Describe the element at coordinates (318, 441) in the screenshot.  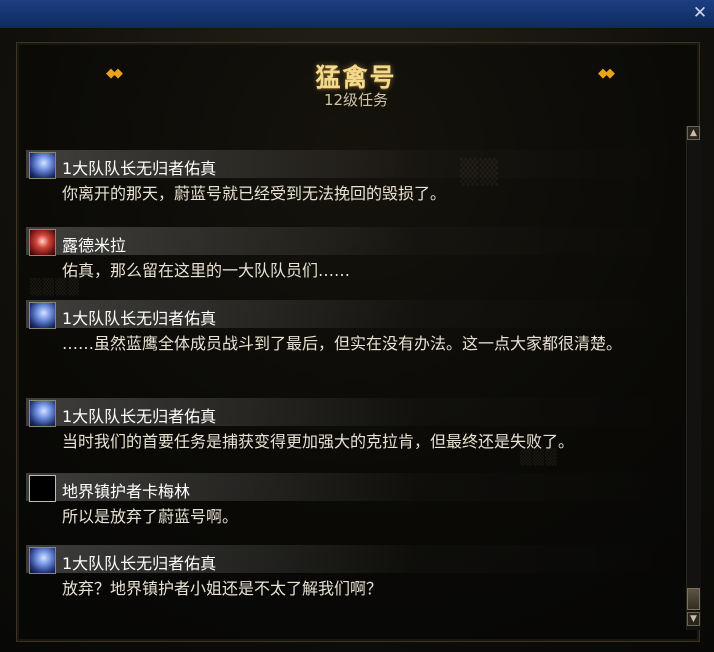
I see `dialog-text: 当时我们的首要任务是捕获变得更加强大的克拉肯，但最终还是失败了。` at that location.